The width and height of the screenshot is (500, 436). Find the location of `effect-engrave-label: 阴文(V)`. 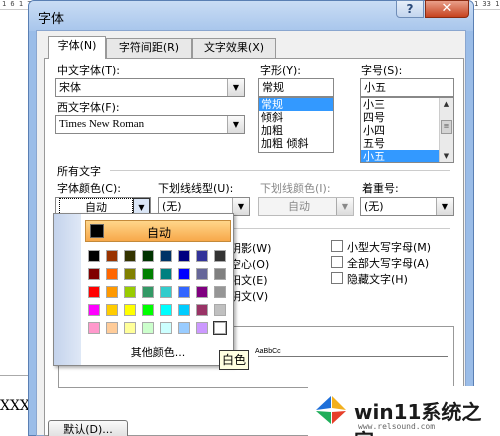

effect-engrave-label: 阴文(V) is located at coordinates (249, 296).